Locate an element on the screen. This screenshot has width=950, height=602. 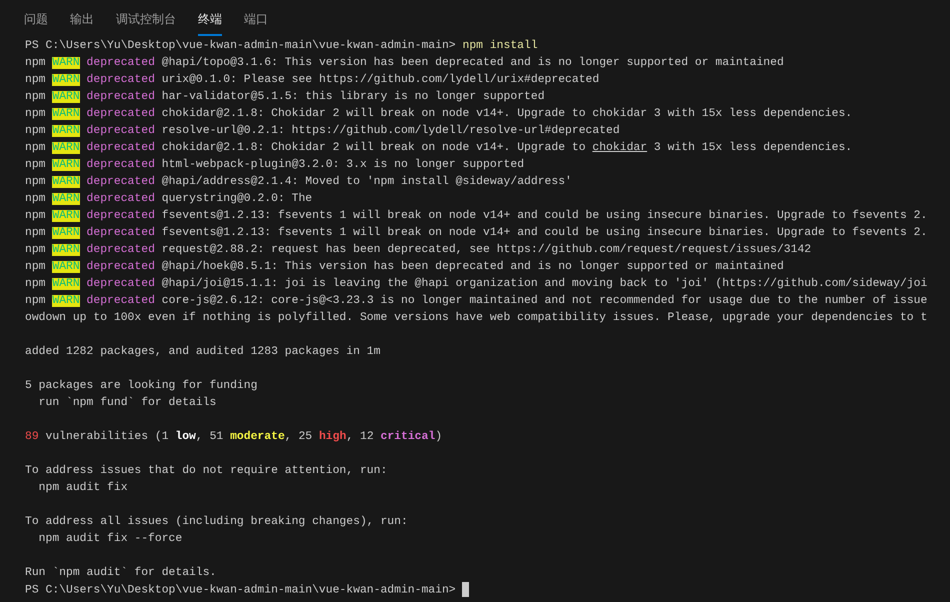
warning-message: @hapi/address@2.1.4: Moved to 'npm install @sideway/address' is located at coordinates (367, 182).